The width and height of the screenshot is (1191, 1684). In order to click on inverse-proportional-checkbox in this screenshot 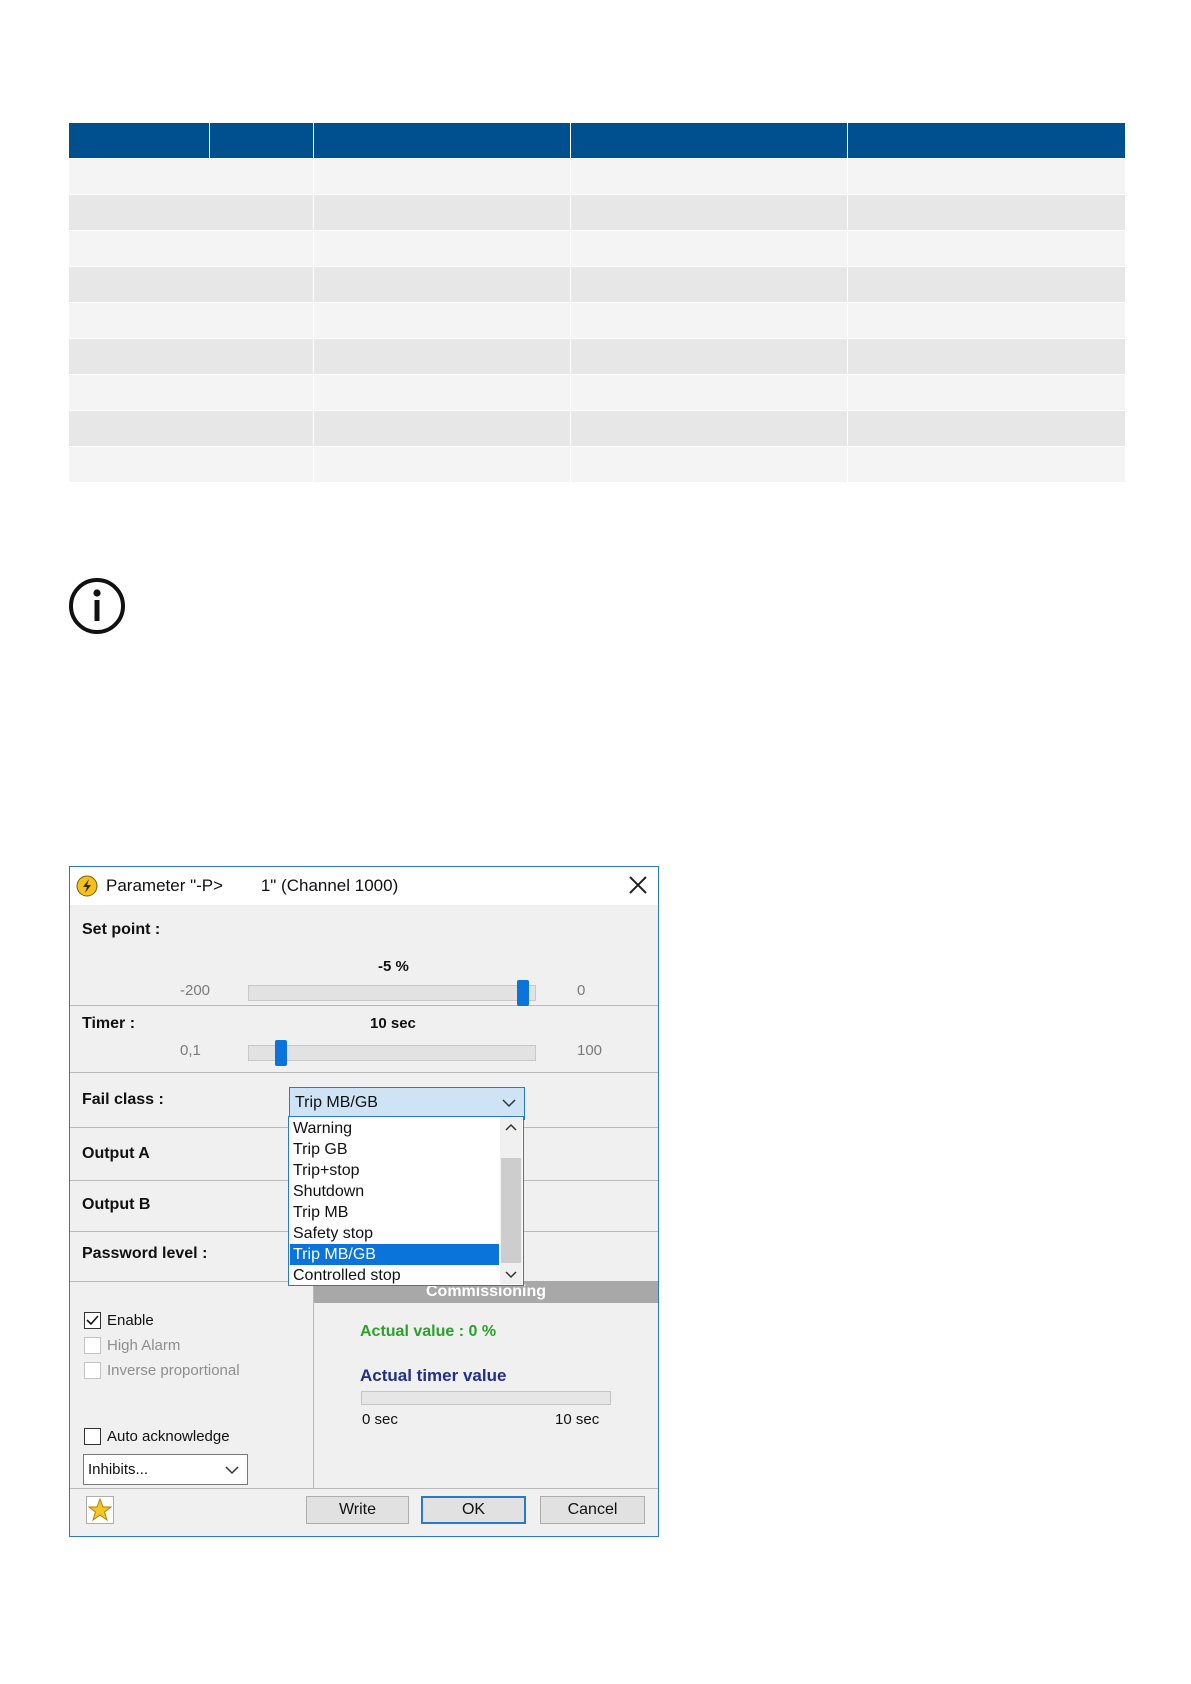, I will do `click(92, 1370)`.